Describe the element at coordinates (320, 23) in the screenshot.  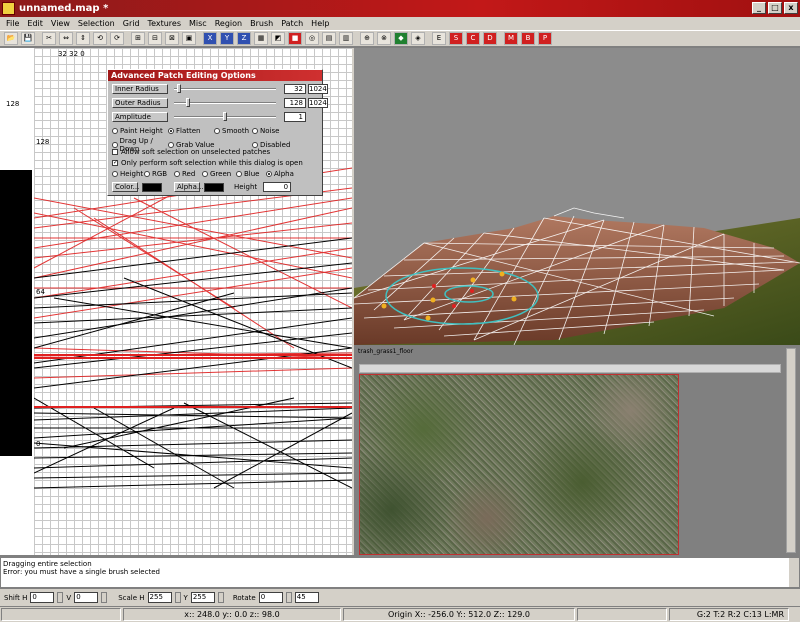
I see `menu-help: Help` at that location.